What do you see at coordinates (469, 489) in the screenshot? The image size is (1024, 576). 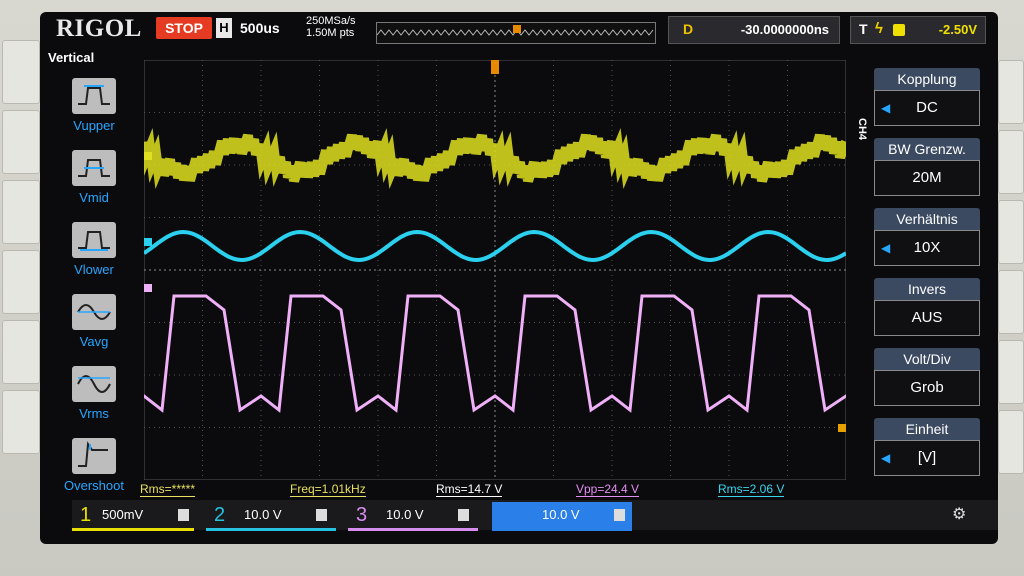 I see `measurement-rms-3: Rms=14.7 V` at bounding box center [469, 489].